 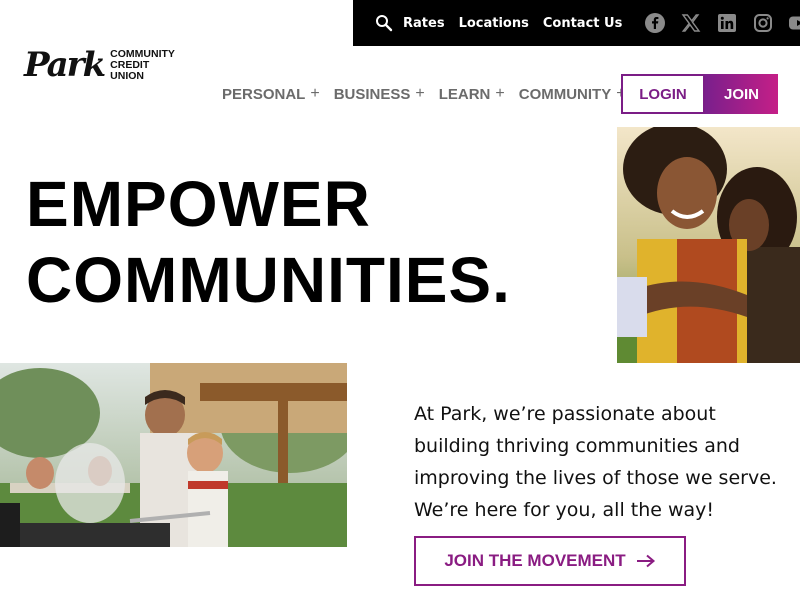 I want to click on logo-tagline: COMMUNITY CREDIT UNION, so click(x=147, y=65).